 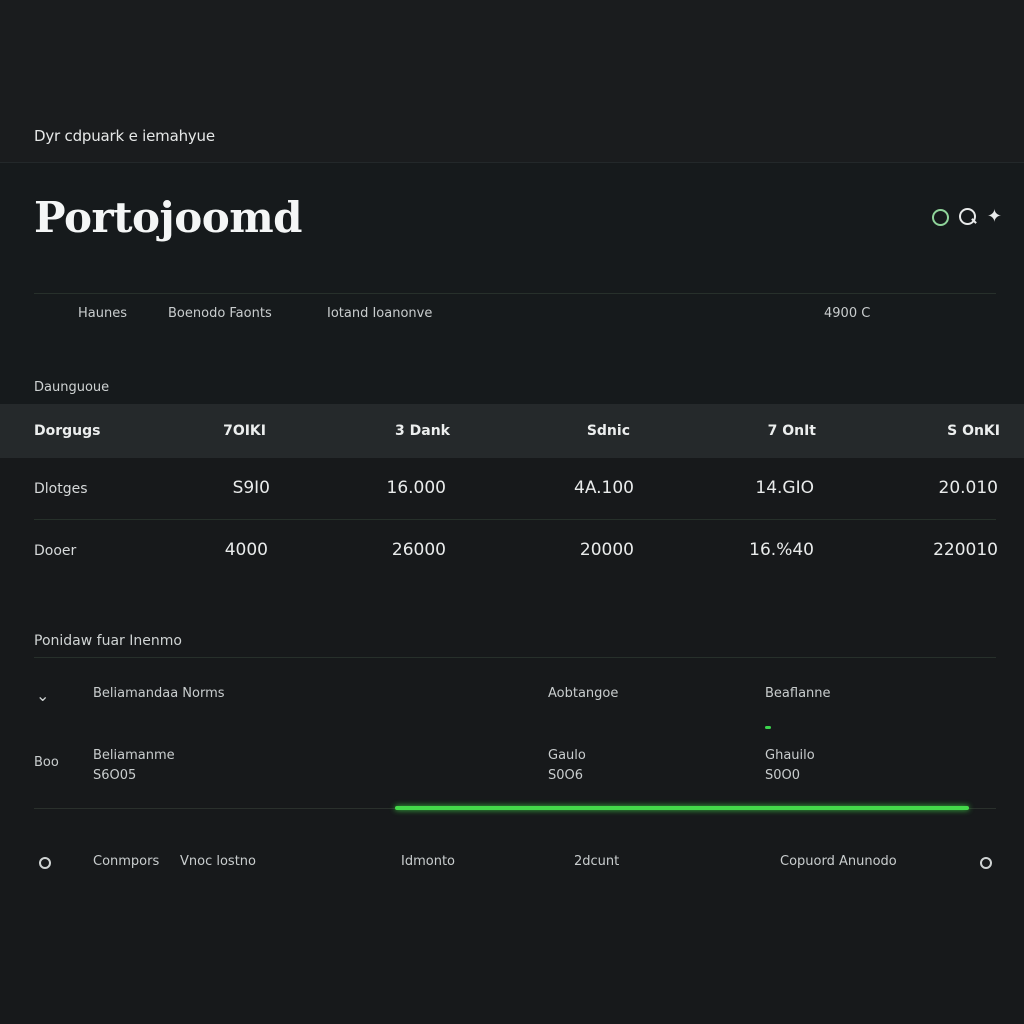 I want to click on footer-item-1: Conmpors, so click(x=126, y=861).